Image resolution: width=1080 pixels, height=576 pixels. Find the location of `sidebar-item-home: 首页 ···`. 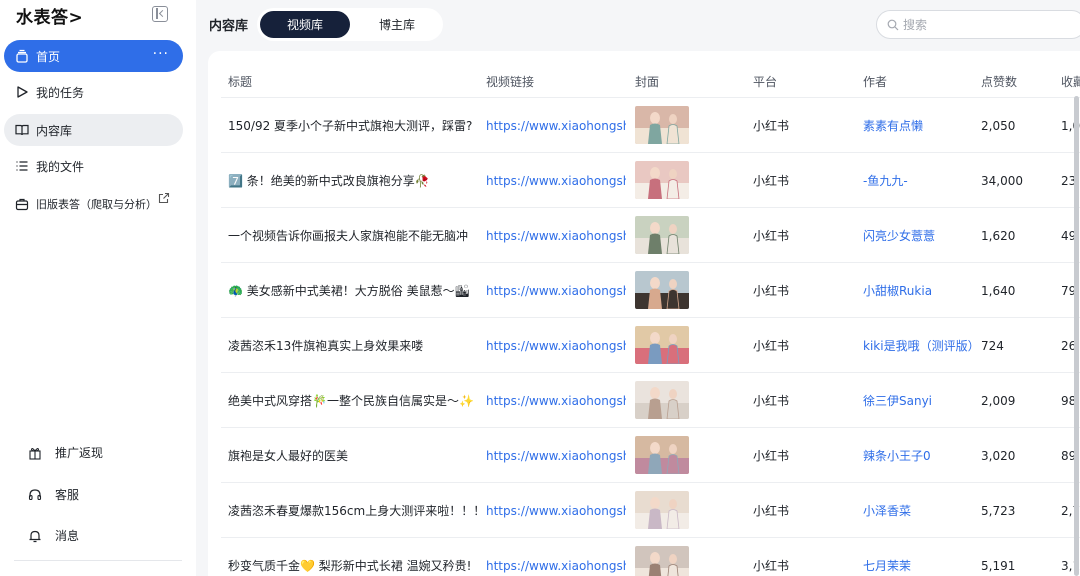

sidebar-item-home: 首页 ··· is located at coordinates (93, 56).